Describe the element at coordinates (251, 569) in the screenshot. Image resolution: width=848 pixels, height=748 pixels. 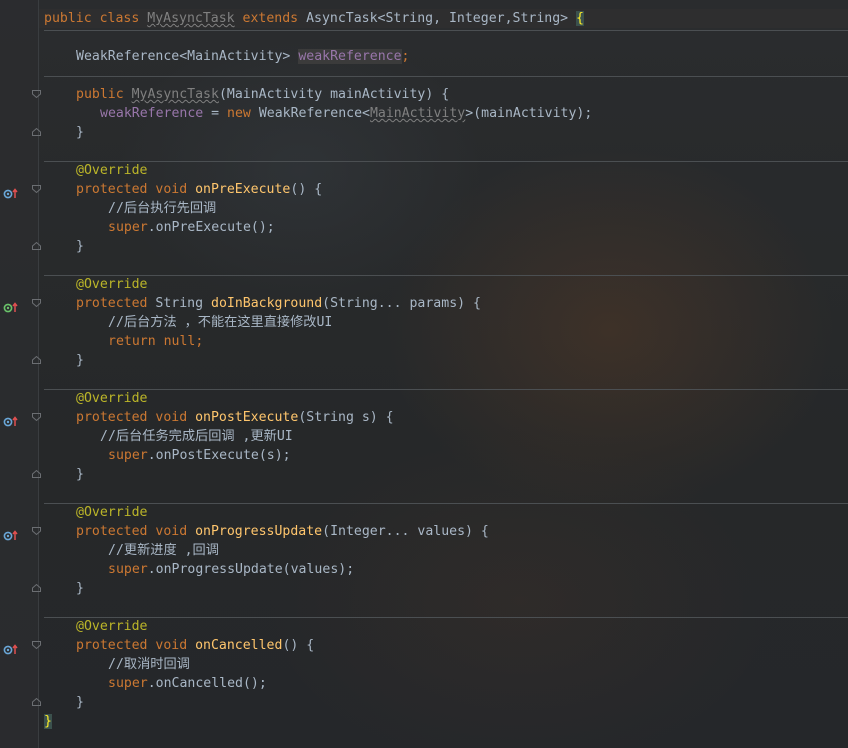
I see `super-call: .onProgressUpdate(values);` at that location.